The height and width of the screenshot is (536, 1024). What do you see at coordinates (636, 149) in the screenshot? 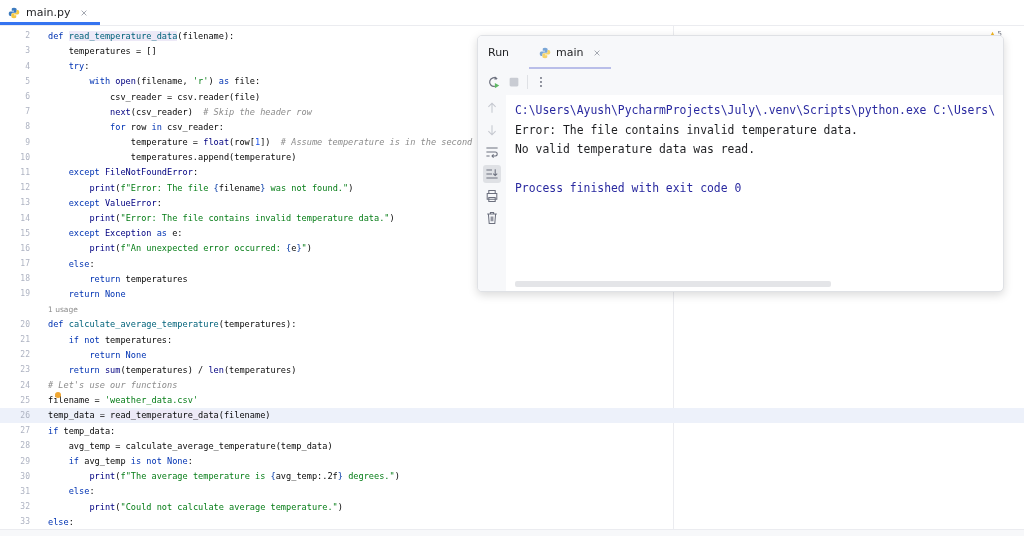
I see `console-line: No valid temperature data was read.` at bounding box center [636, 149].